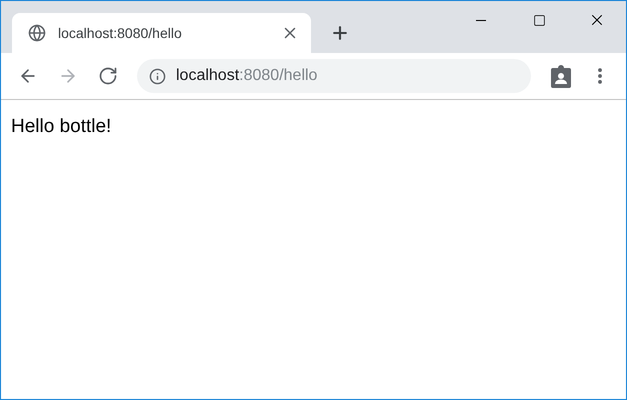  Describe the element at coordinates (561, 76) in the screenshot. I see `clipboard-person-icon` at that location.